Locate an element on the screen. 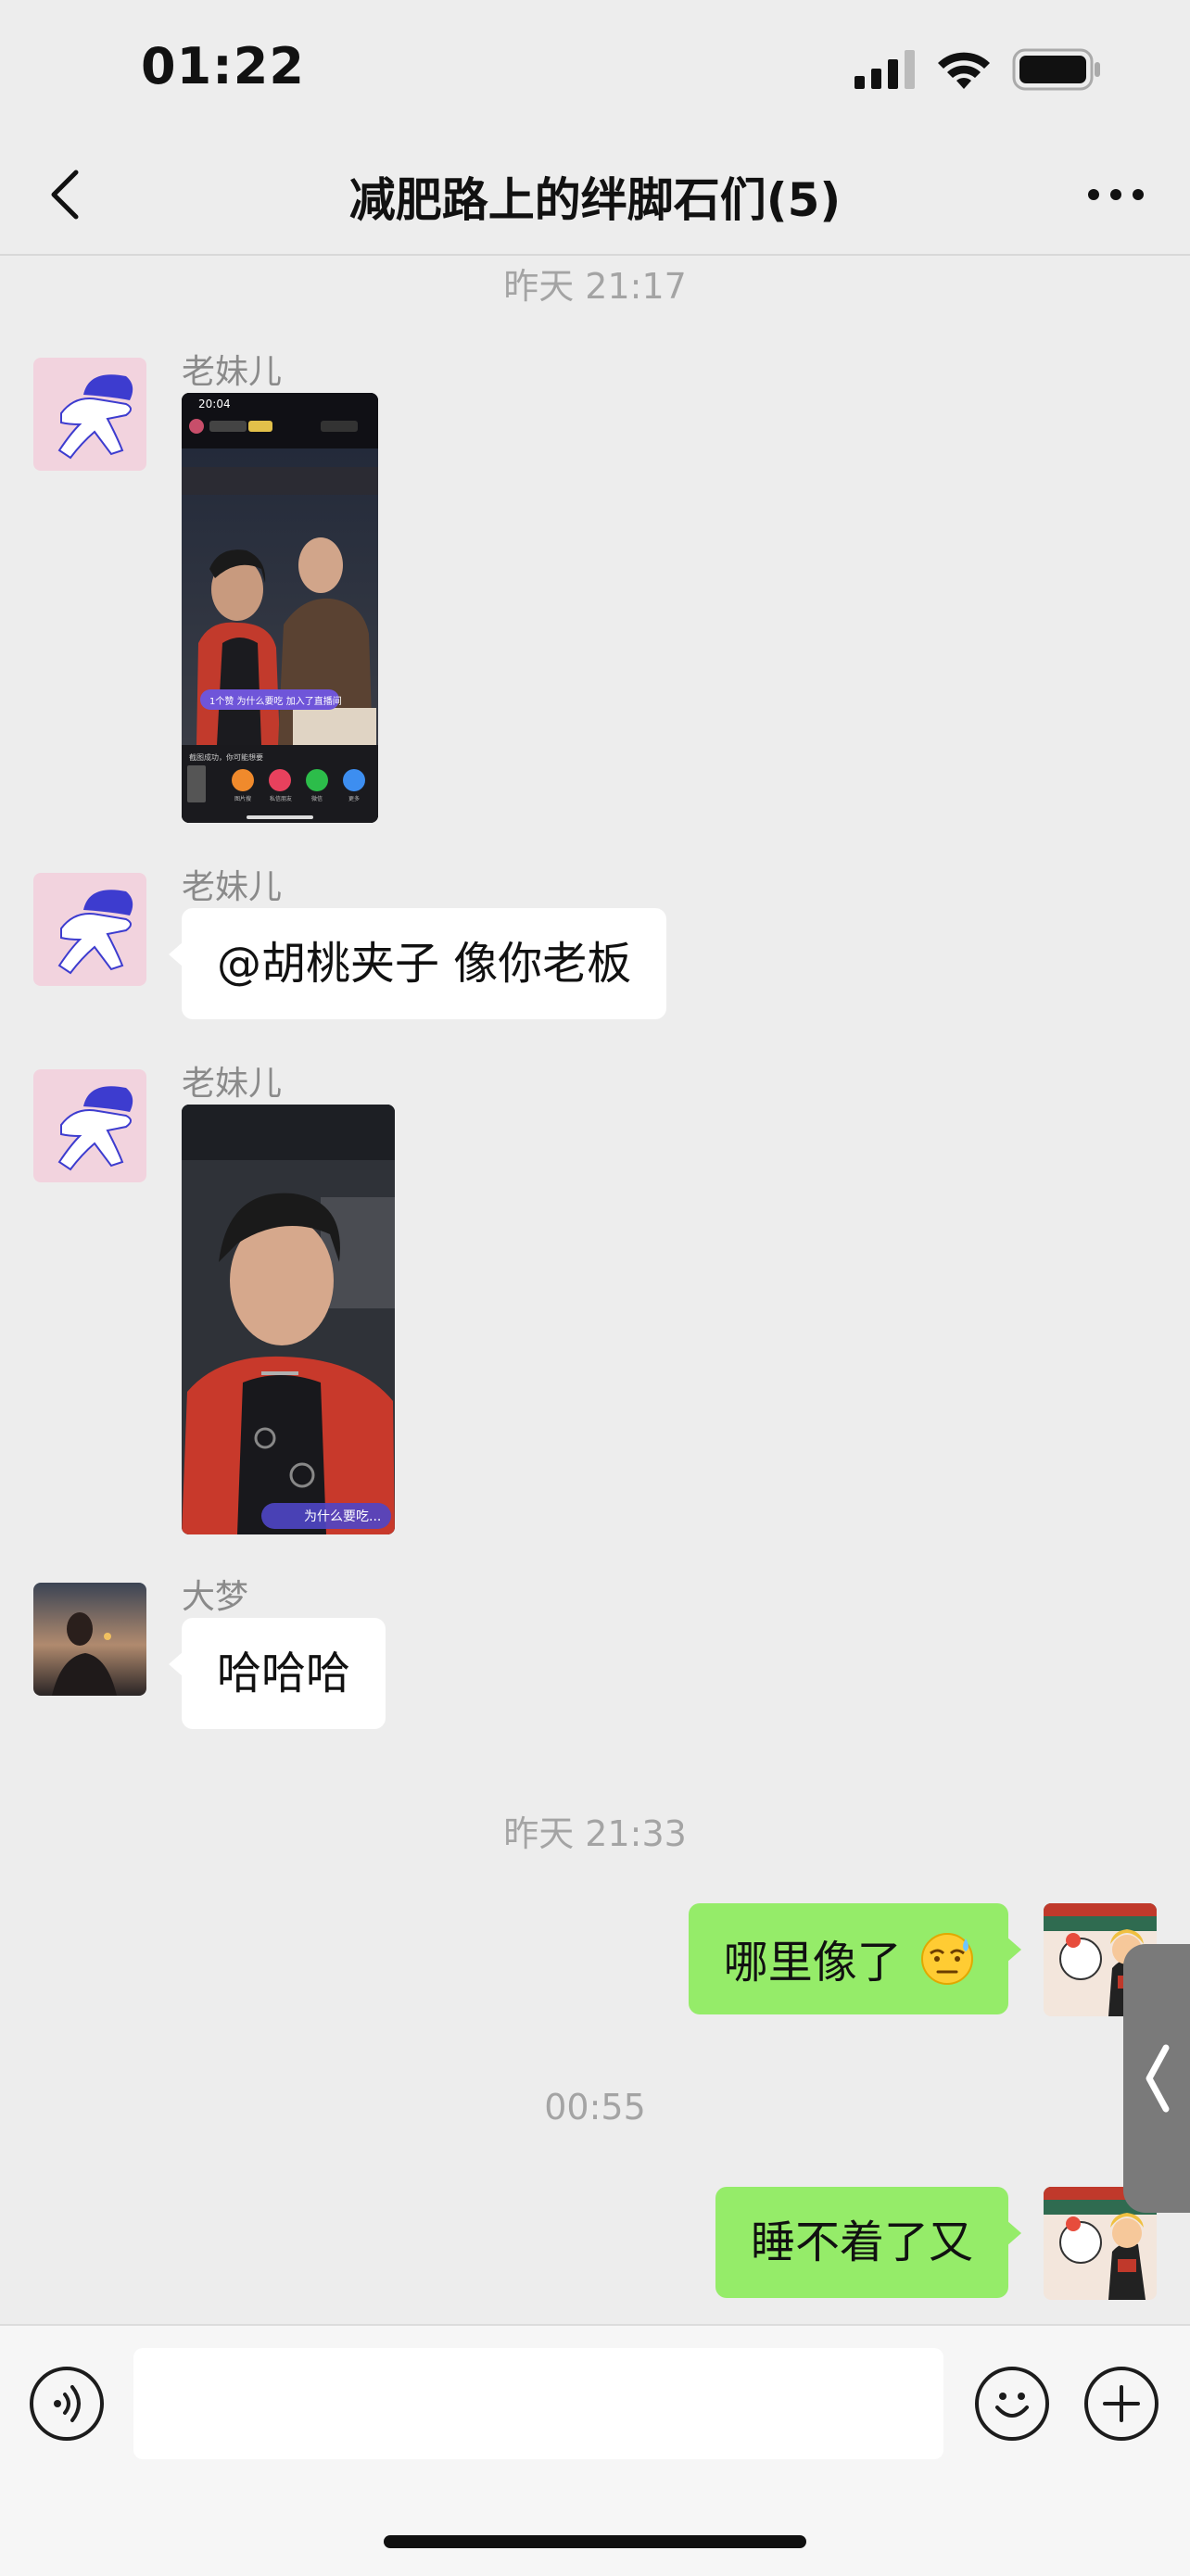 This screenshot has height=2576, width=1190. add-button is located at coordinates (1121, 2404).